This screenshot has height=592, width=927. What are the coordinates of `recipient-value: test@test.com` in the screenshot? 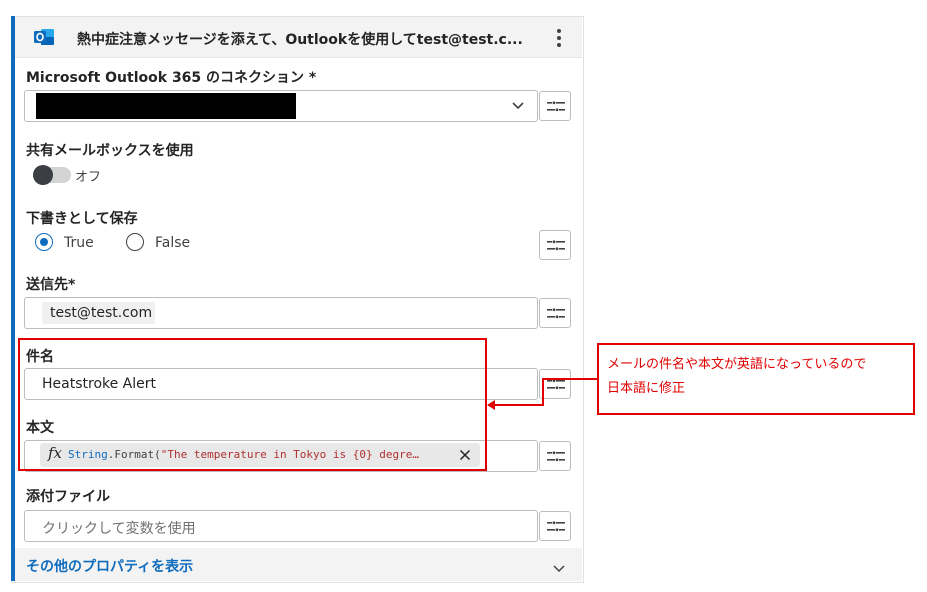 It's located at (101, 313).